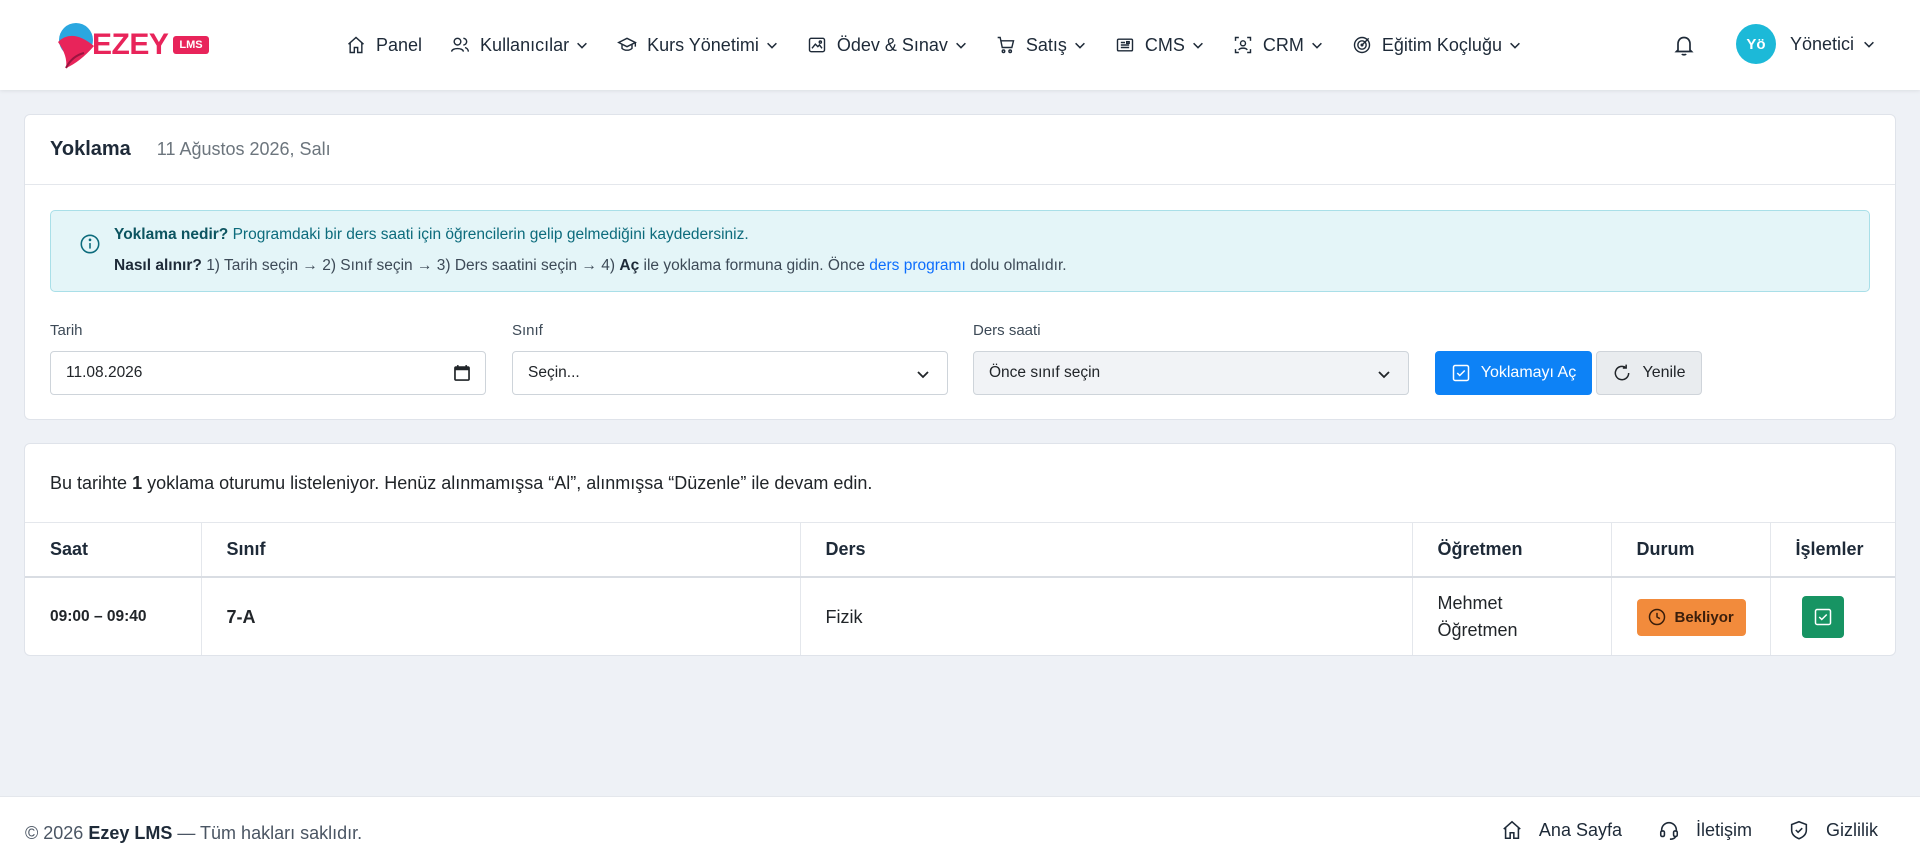  What do you see at coordinates (1704, 617) in the screenshot?
I see `status-label: Bekliyor` at bounding box center [1704, 617].